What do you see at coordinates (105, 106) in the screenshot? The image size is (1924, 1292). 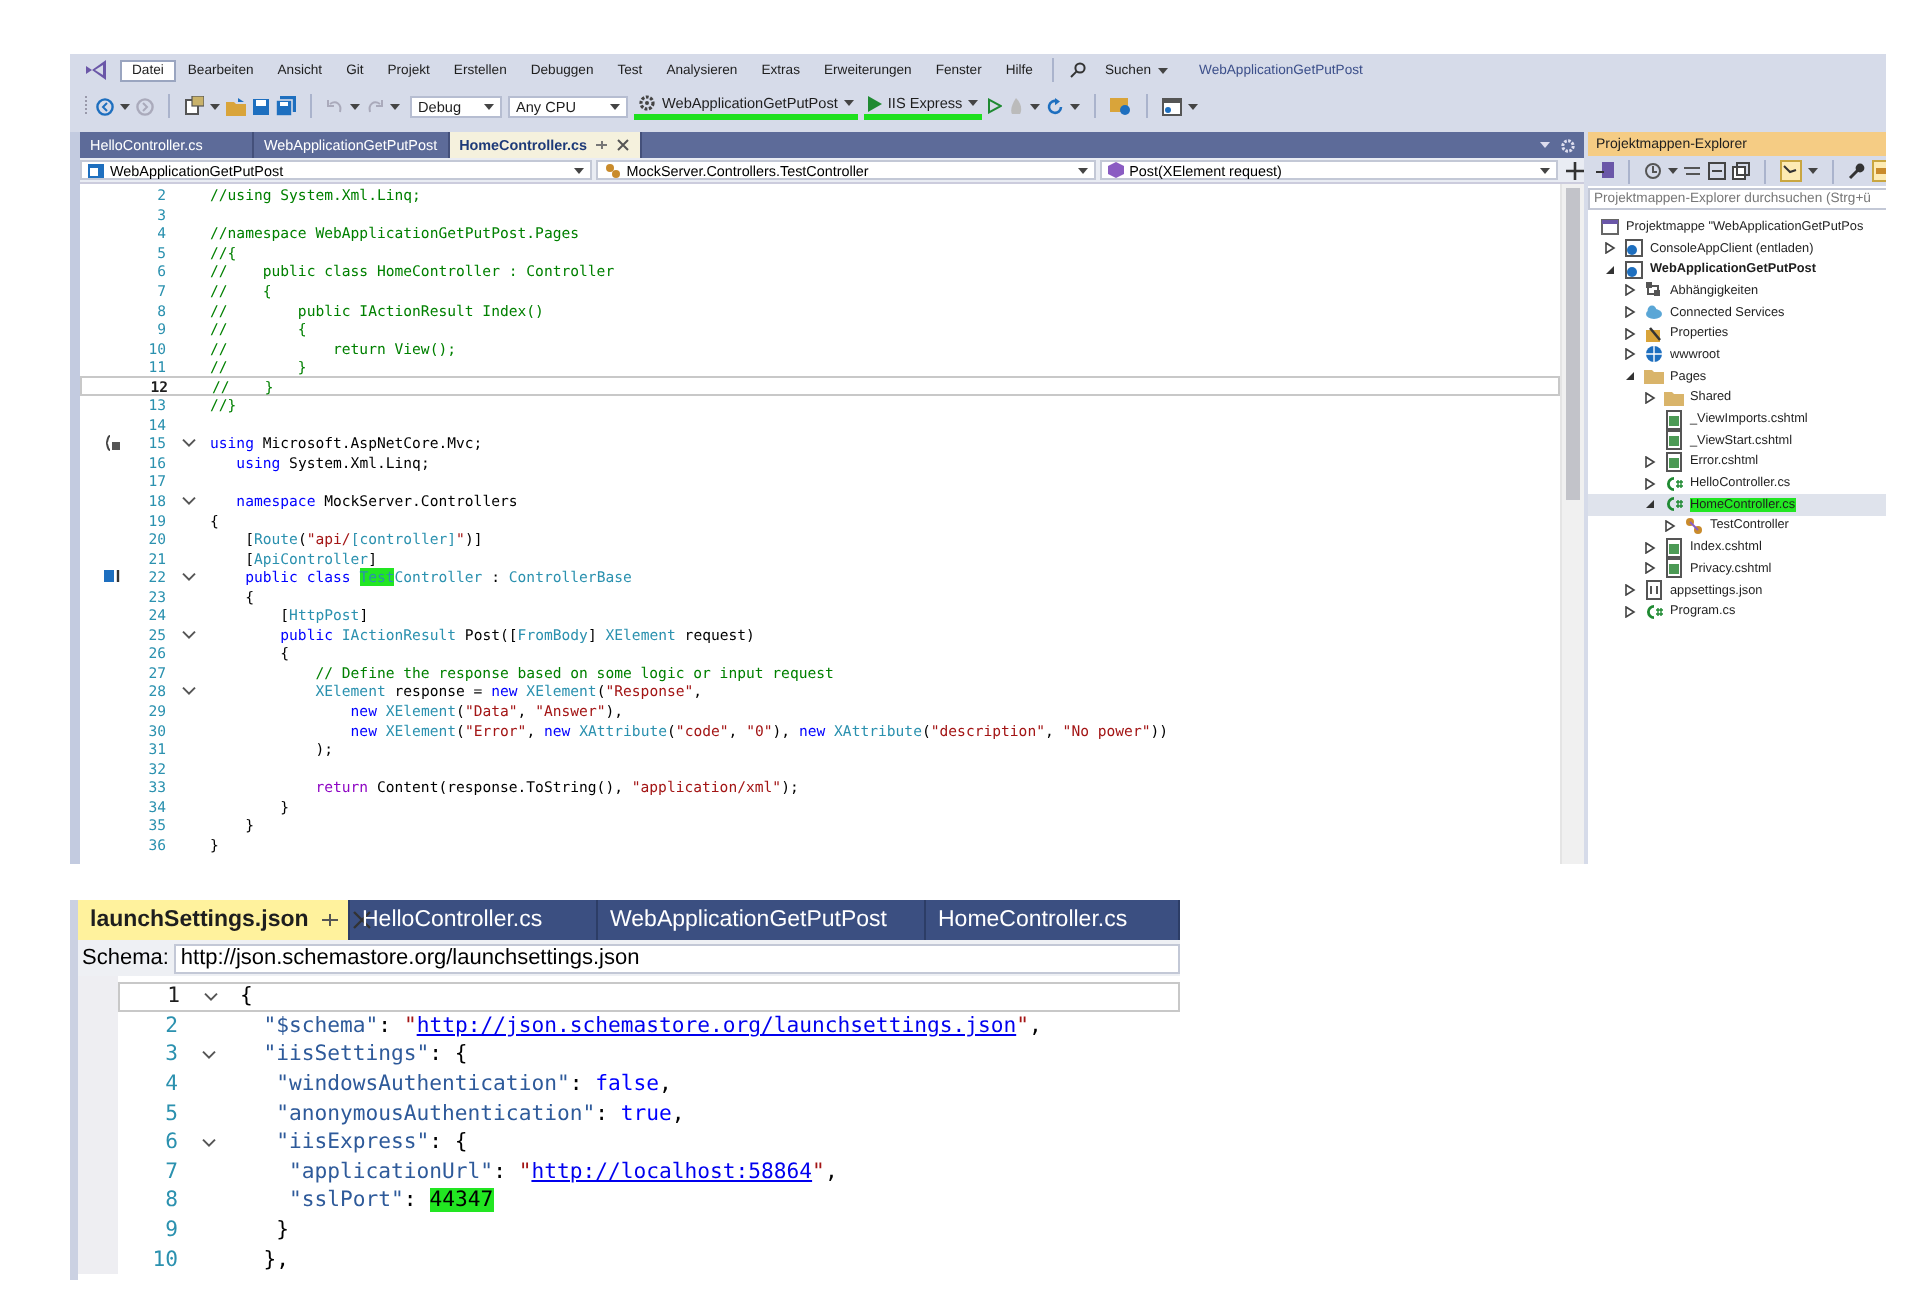 I see `back-icon` at bounding box center [105, 106].